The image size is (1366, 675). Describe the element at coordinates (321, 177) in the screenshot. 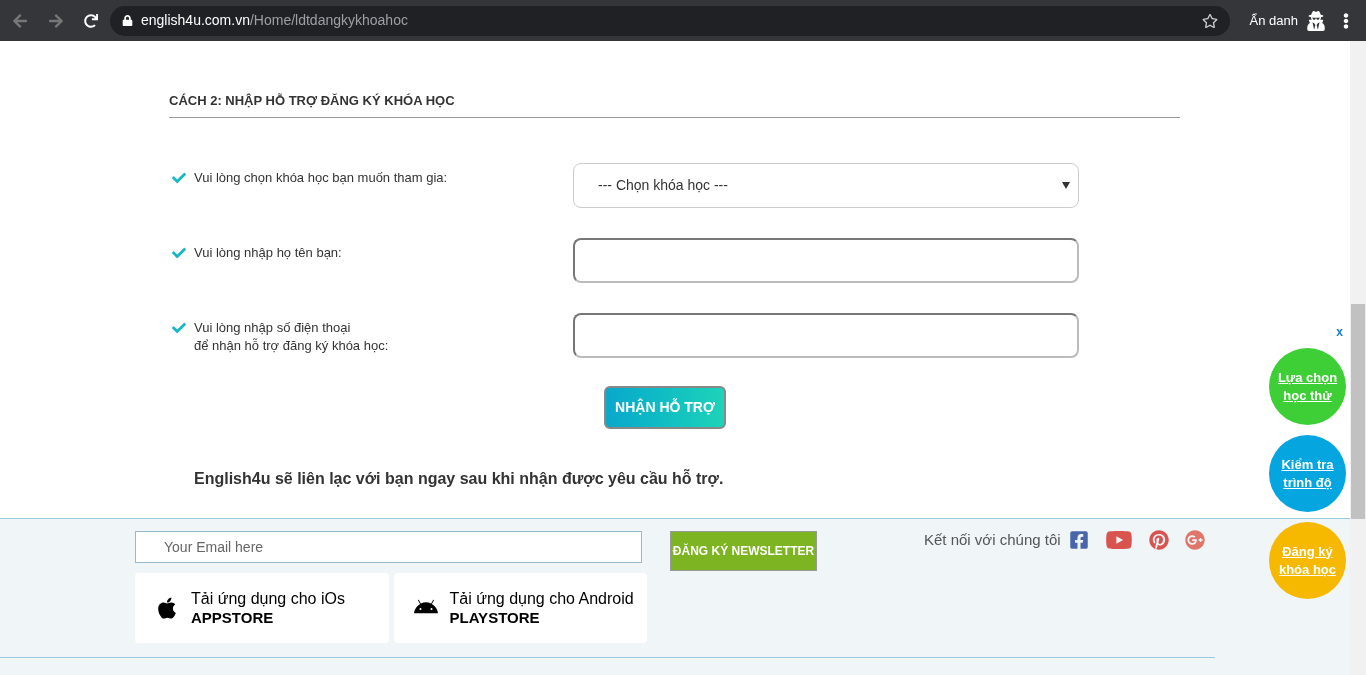

I see `field-label: Vui lòng chọn khóa học bạn muốn tham gia:` at that location.